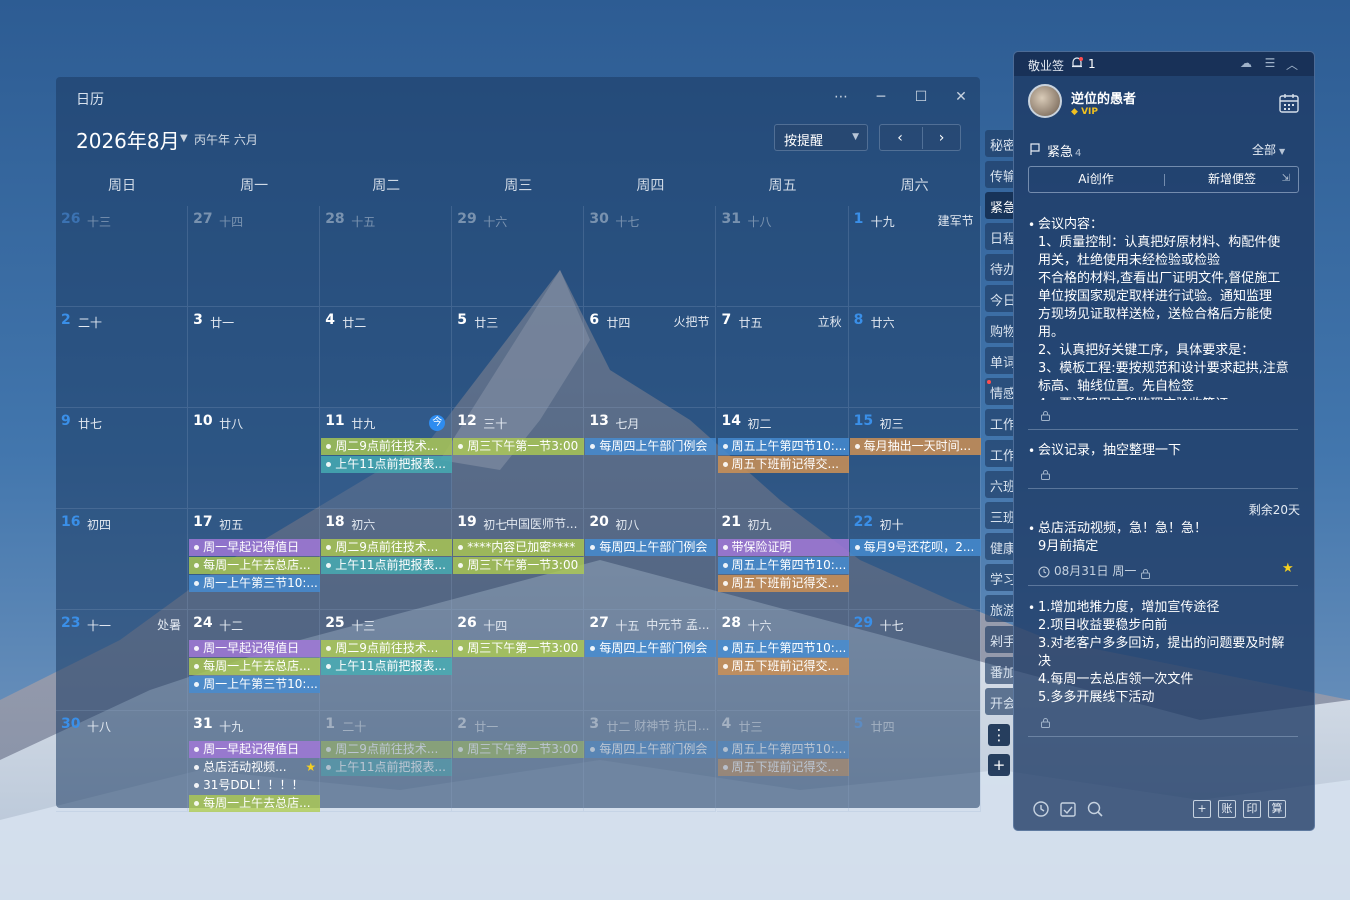 The width and height of the screenshot is (1350, 900). What do you see at coordinates (999, 546) in the screenshot?
I see `category-tab: 健康` at bounding box center [999, 546].